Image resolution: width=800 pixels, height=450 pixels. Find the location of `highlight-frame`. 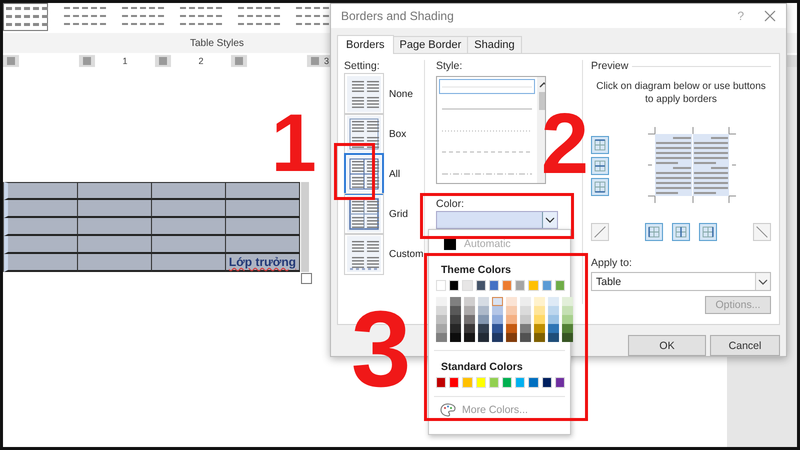

highlight-frame is located at coordinates (354, 171).